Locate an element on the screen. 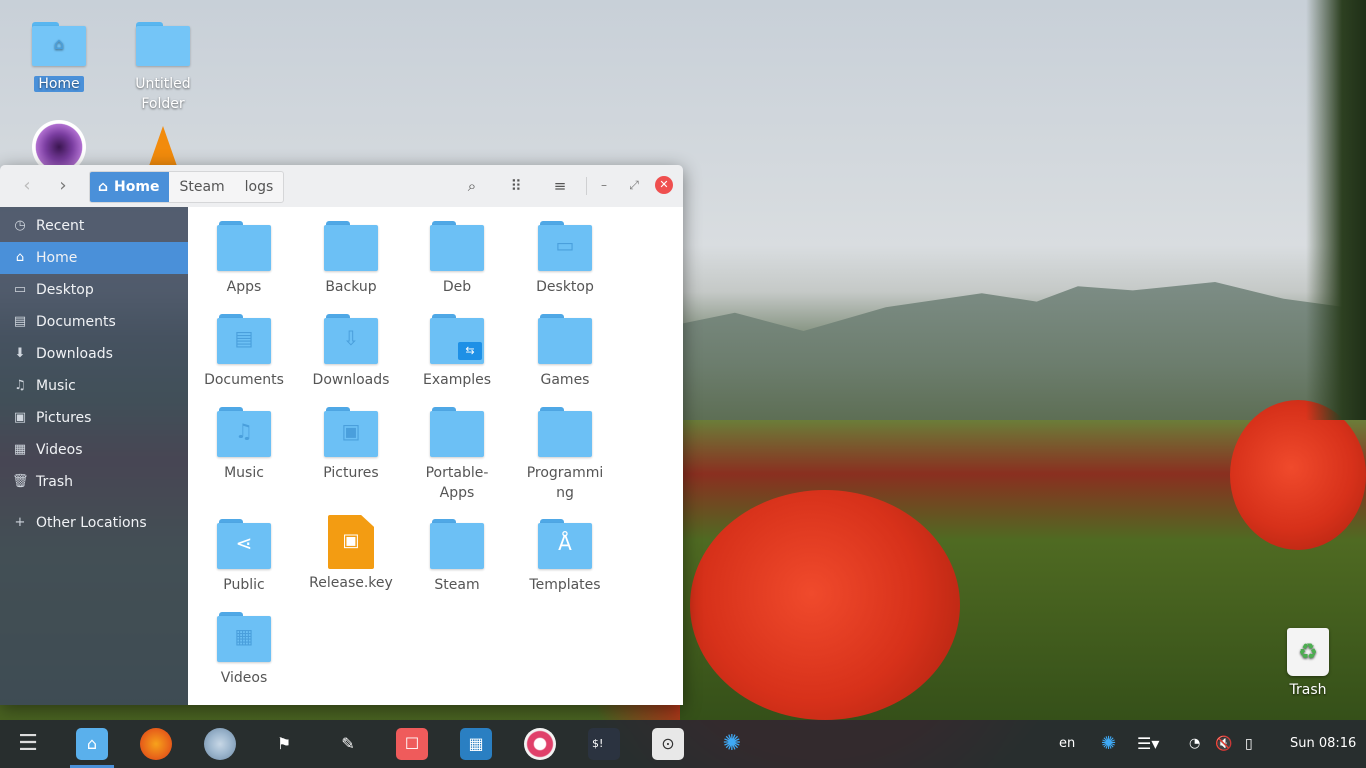  menu-tray-icon: ☰▾ is located at coordinates (1148, 743).